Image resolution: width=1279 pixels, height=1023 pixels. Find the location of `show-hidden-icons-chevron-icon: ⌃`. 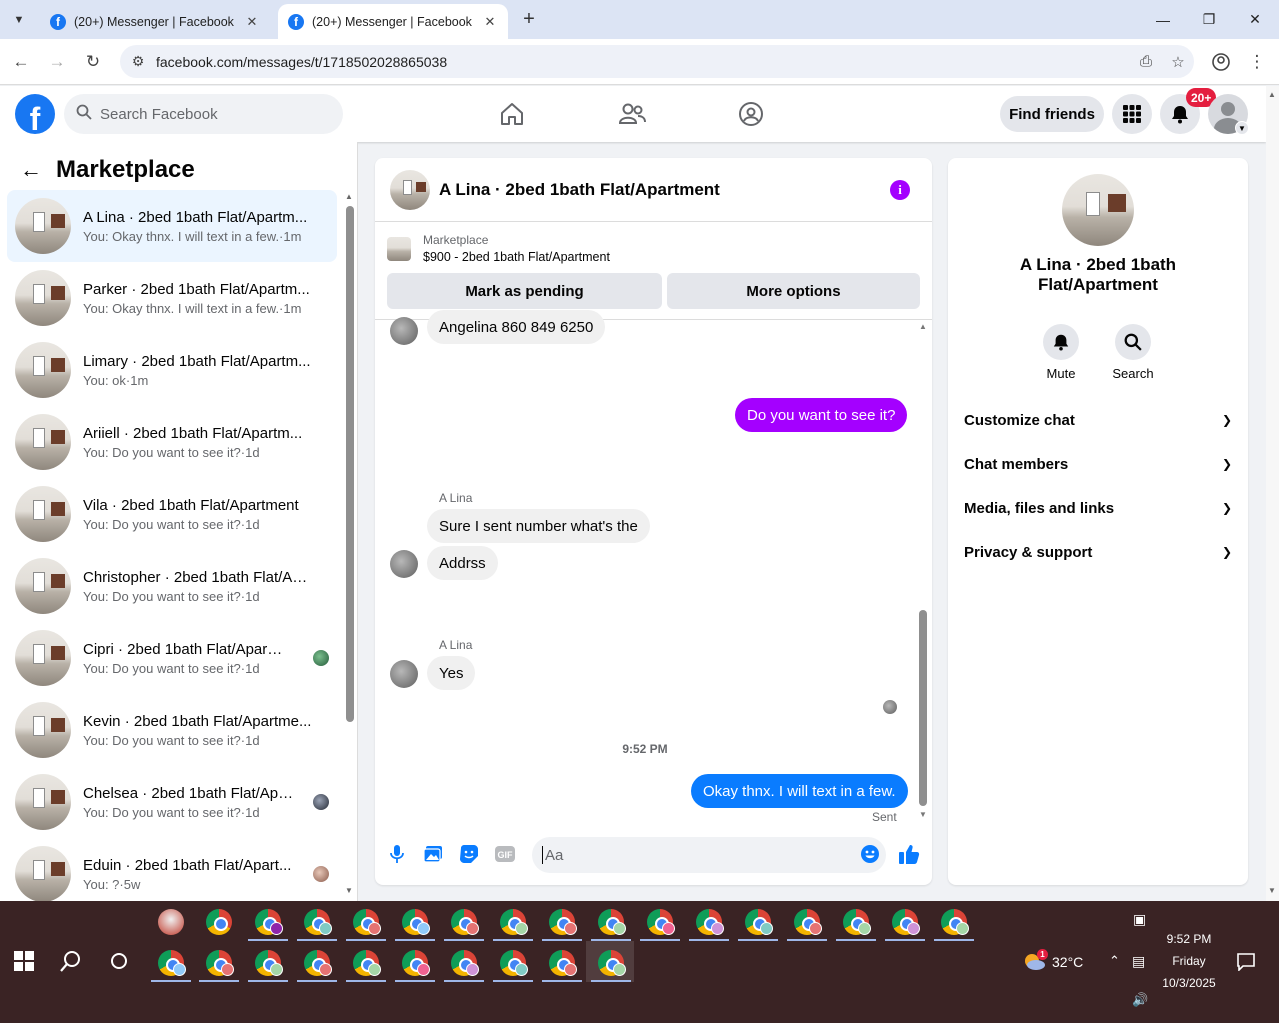

show-hidden-icons-chevron-icon: ⌃ is located at coordinates (1114, 961).